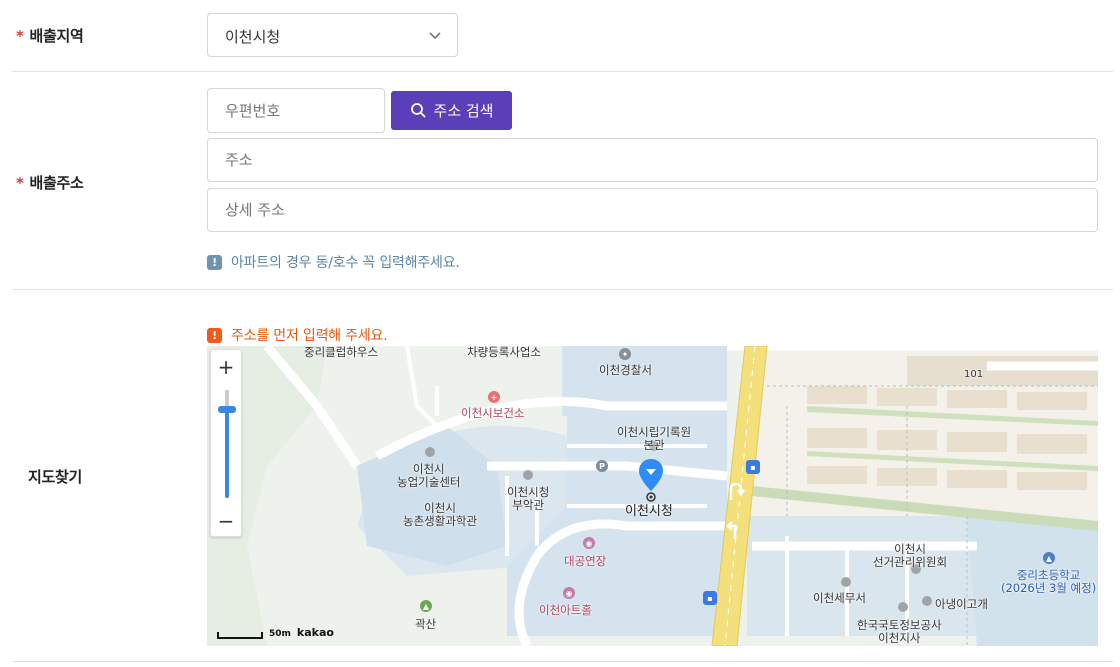  I want to click on mountain-icon: ▲, so click(426, 606).